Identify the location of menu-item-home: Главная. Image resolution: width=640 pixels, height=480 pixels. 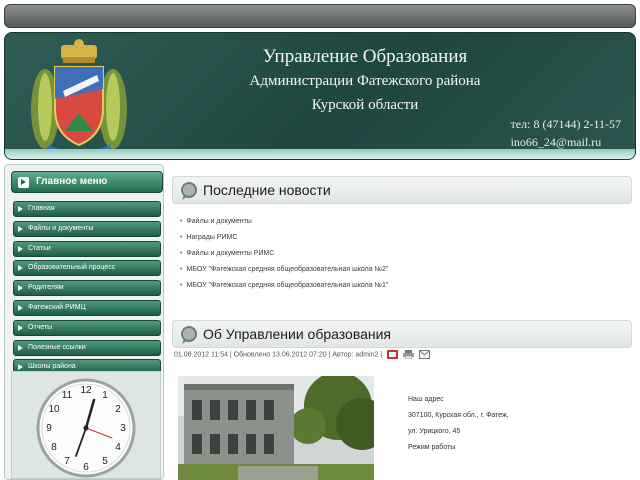
(87, 209).